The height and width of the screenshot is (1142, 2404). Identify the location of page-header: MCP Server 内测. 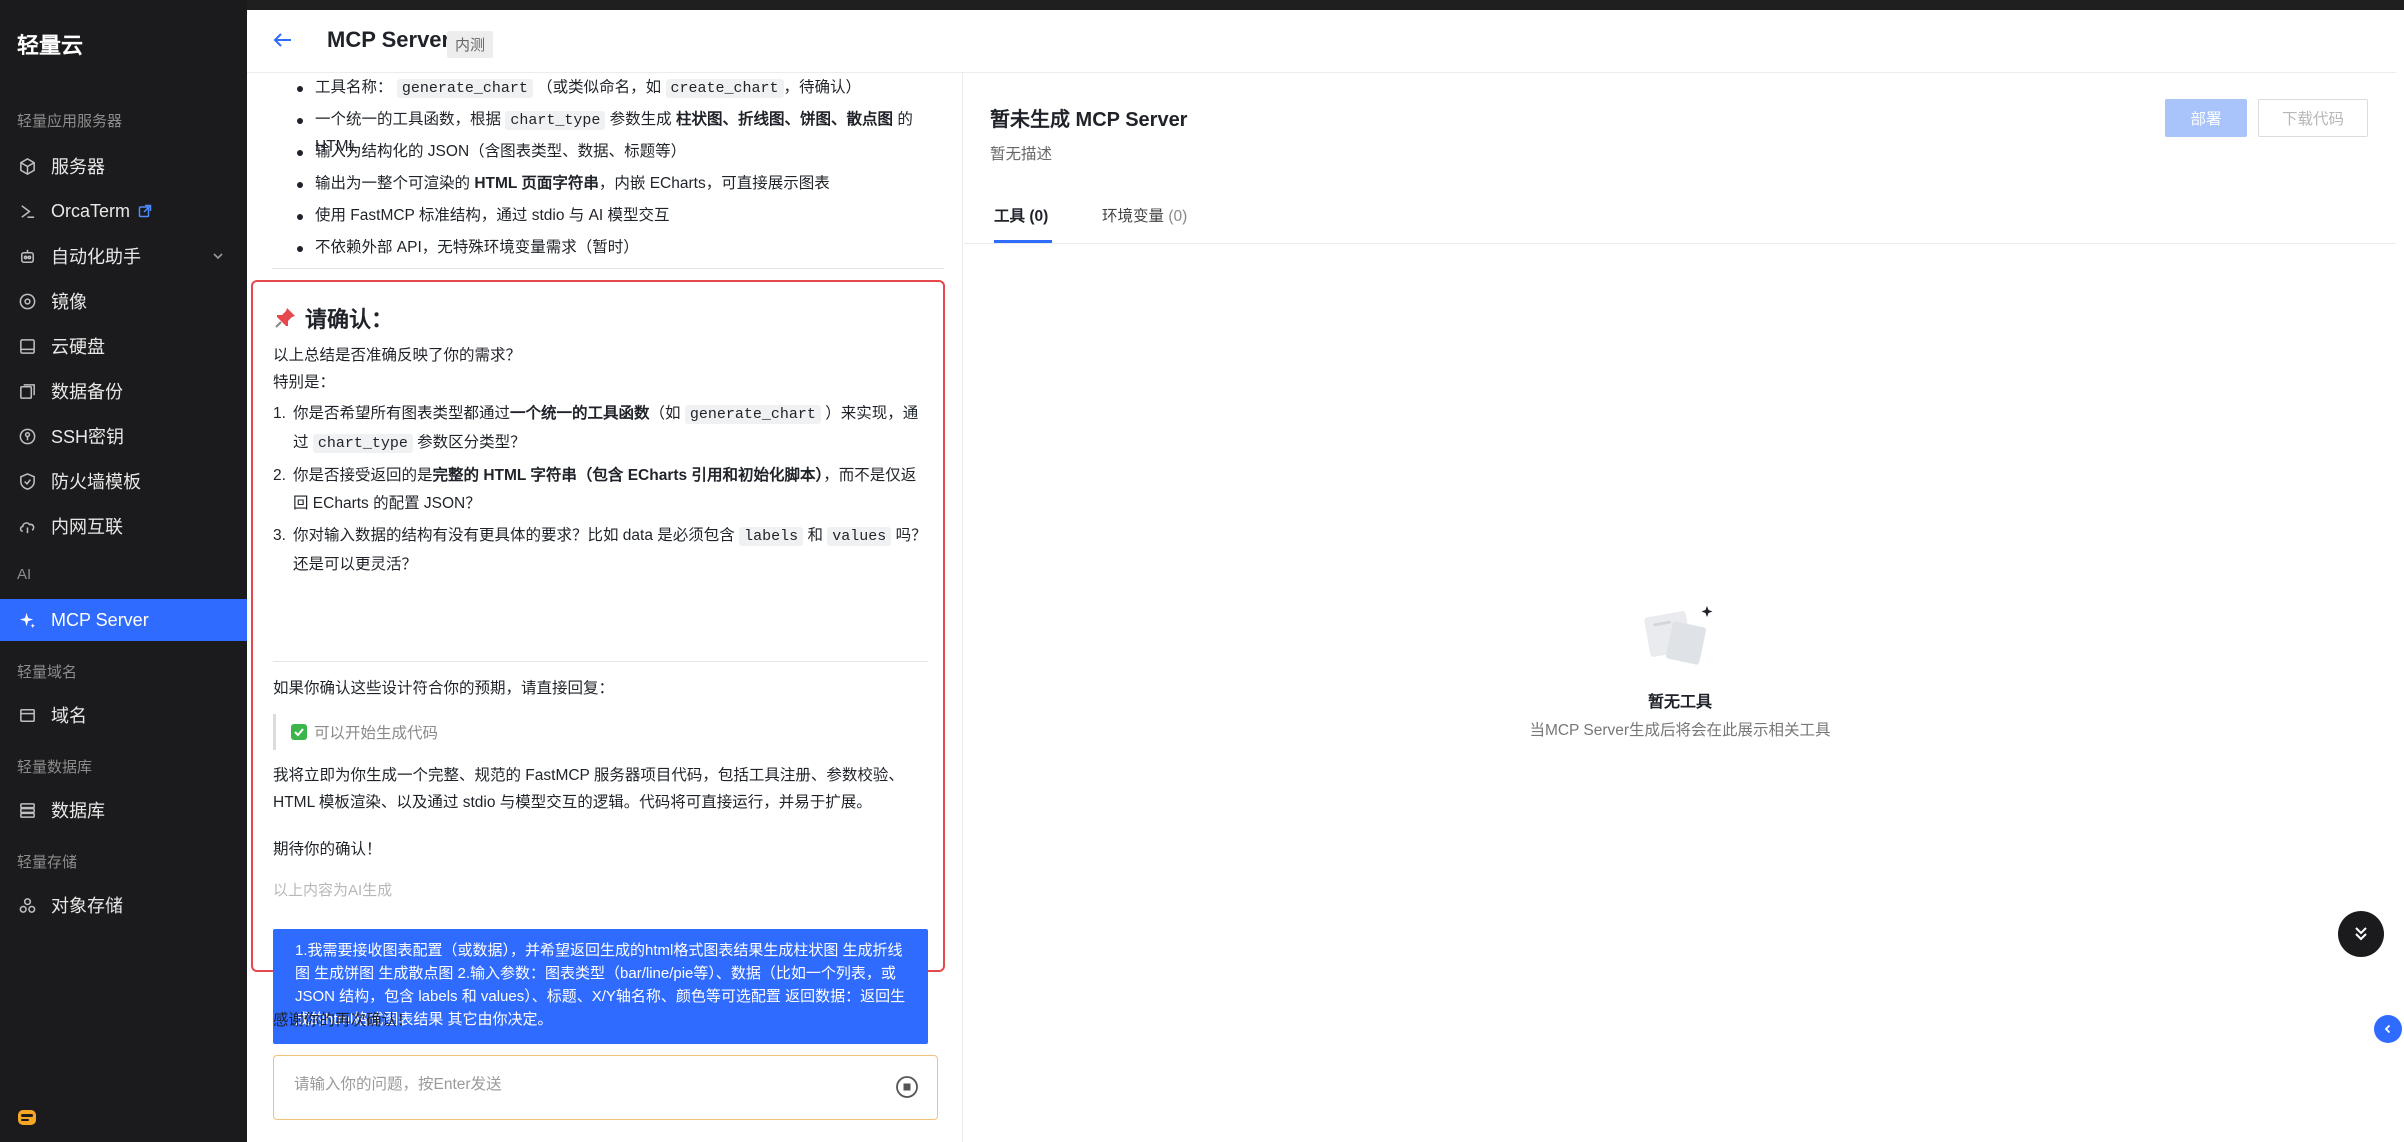
(1321, 41).